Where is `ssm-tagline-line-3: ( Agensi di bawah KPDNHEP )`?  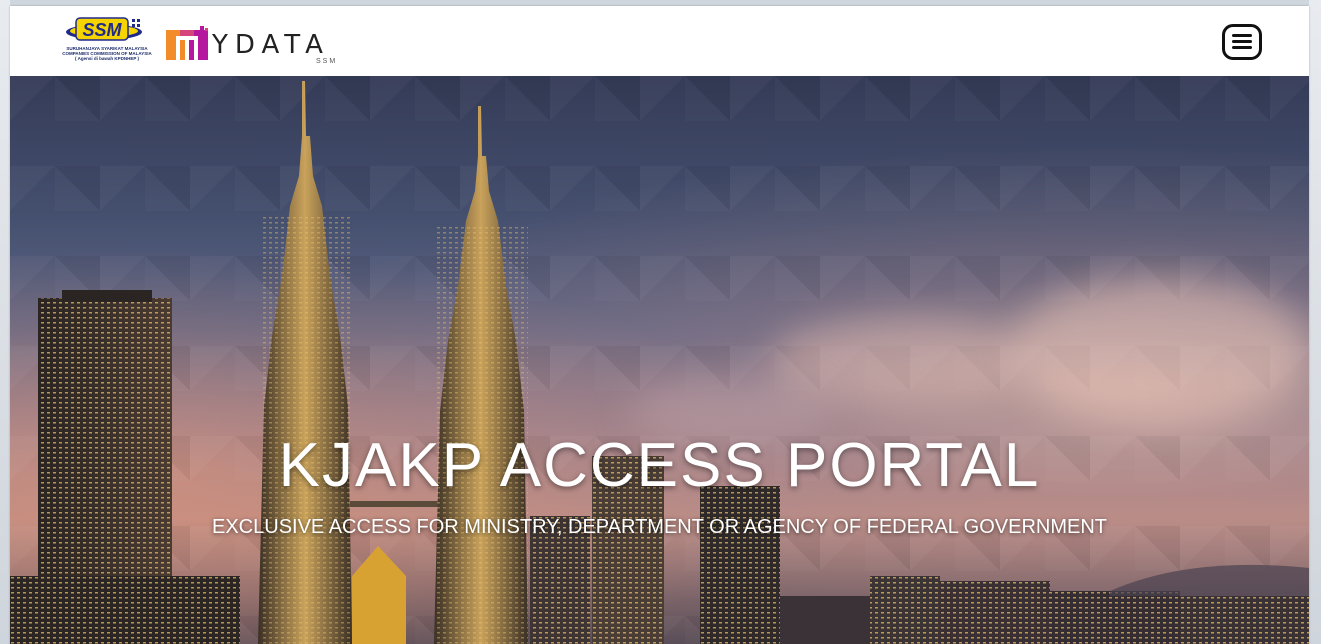 ssm-tagline-line-3: ( Agensi di bawah KPDNHEP ) is located at coordinates (106, 58).